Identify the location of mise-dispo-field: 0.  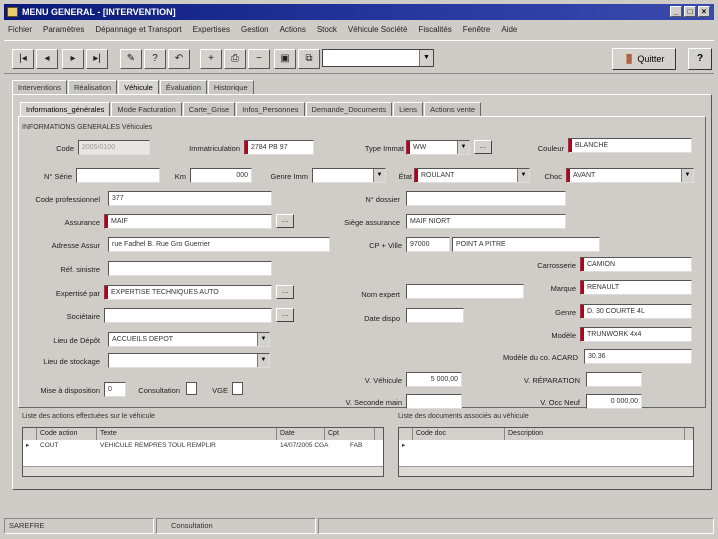
(115, 389).